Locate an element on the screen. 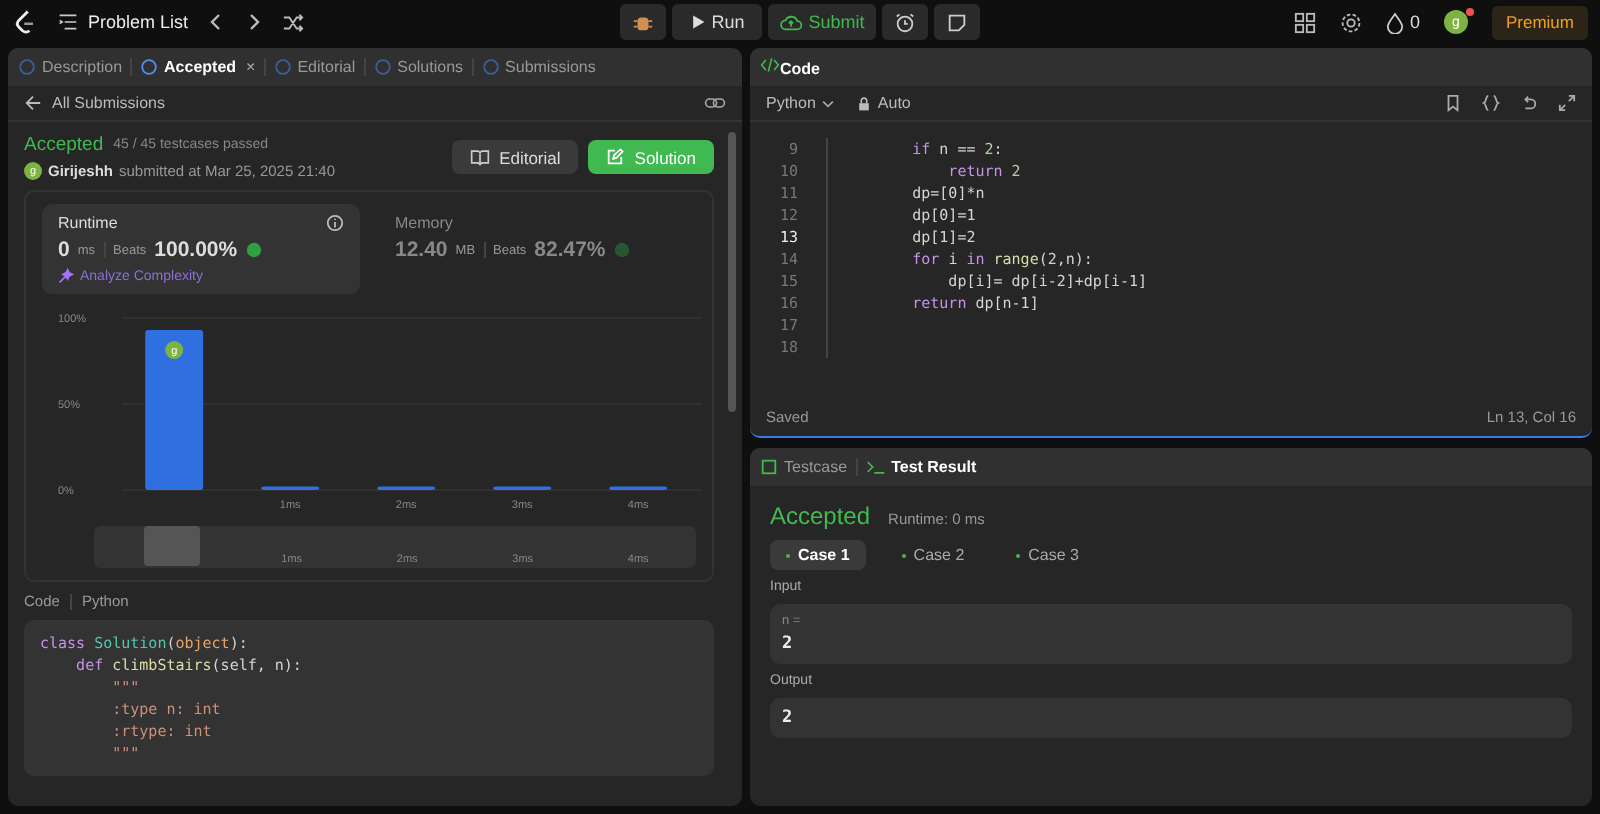 This screenshot has width=1600, height=814. lock-icon is located at coordinates (863, 103).